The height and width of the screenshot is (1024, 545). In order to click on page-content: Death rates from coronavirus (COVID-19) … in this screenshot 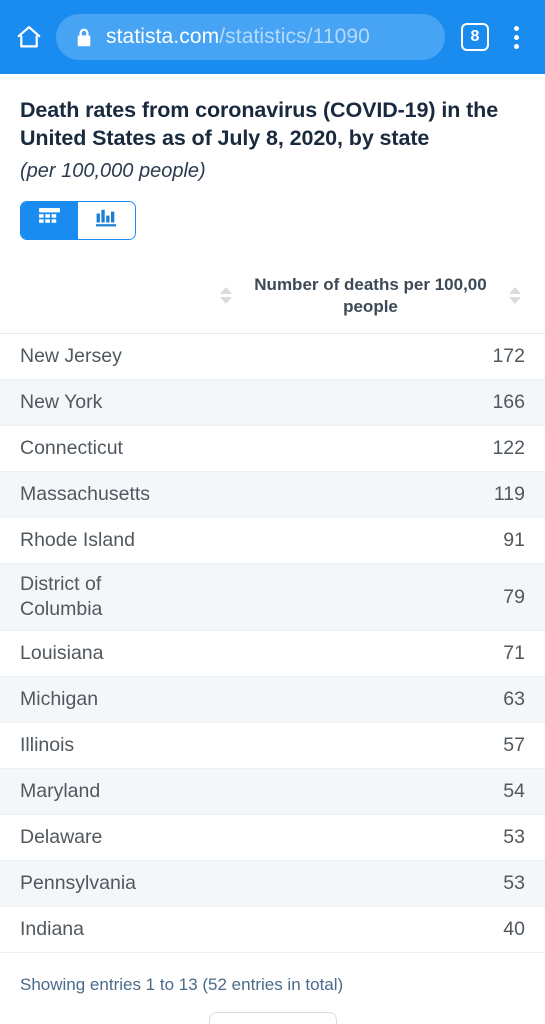, I will do `click(272, 168)`.